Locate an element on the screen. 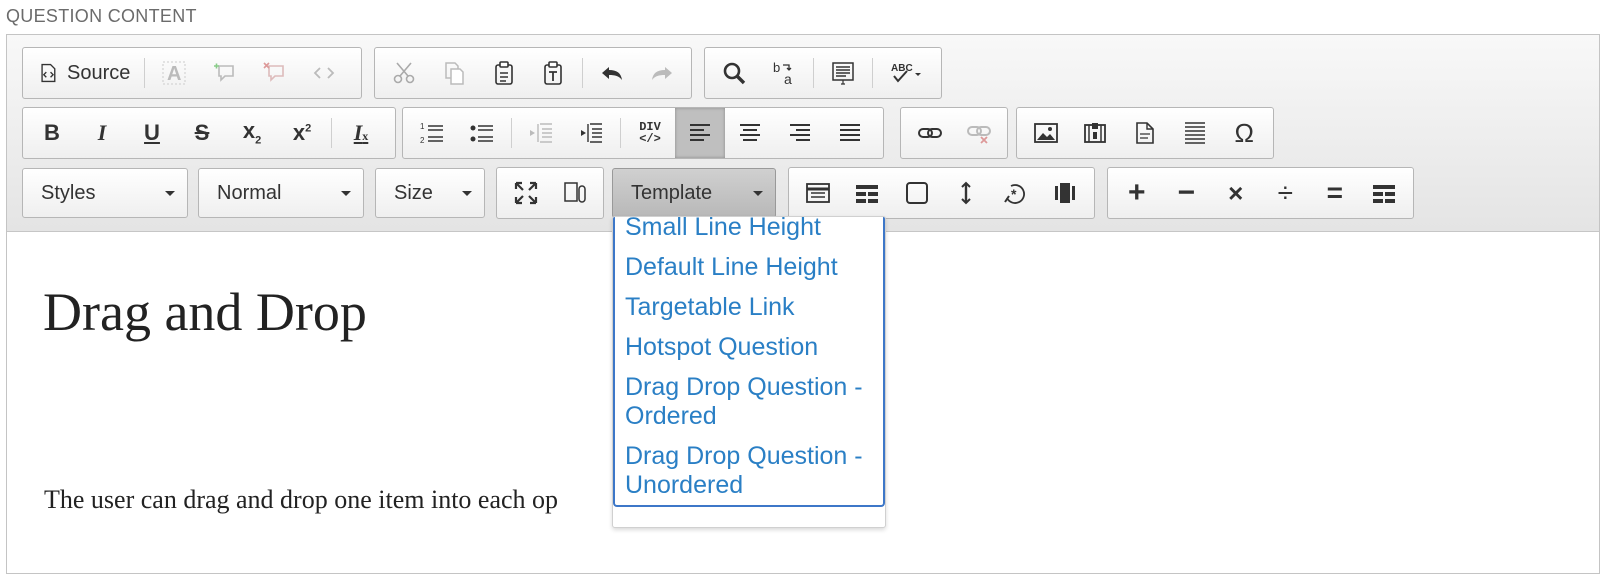  template-option-default-line-height: Default Line Height is located at coordinates (751, 269).